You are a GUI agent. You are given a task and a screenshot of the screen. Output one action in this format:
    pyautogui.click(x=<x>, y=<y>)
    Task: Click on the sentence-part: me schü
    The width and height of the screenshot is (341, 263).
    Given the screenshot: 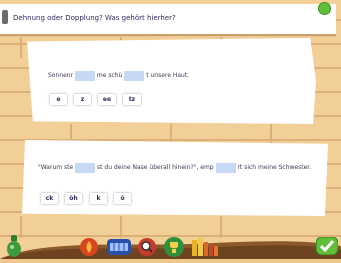 What is the action you would take?
    pyautogui.click(x=109, y=75)
    